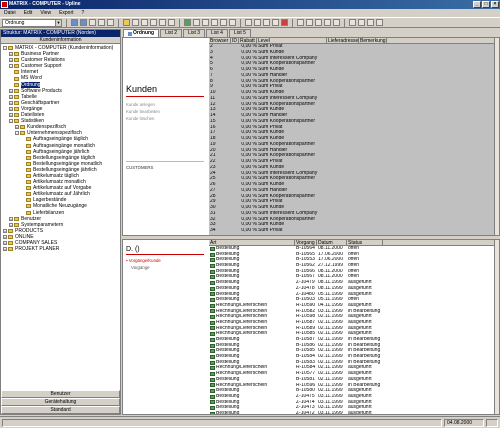  What do you see at coordinates (495, 4) in the screenshot?
I see `close-button: ×` at bounding box center [495, 4].